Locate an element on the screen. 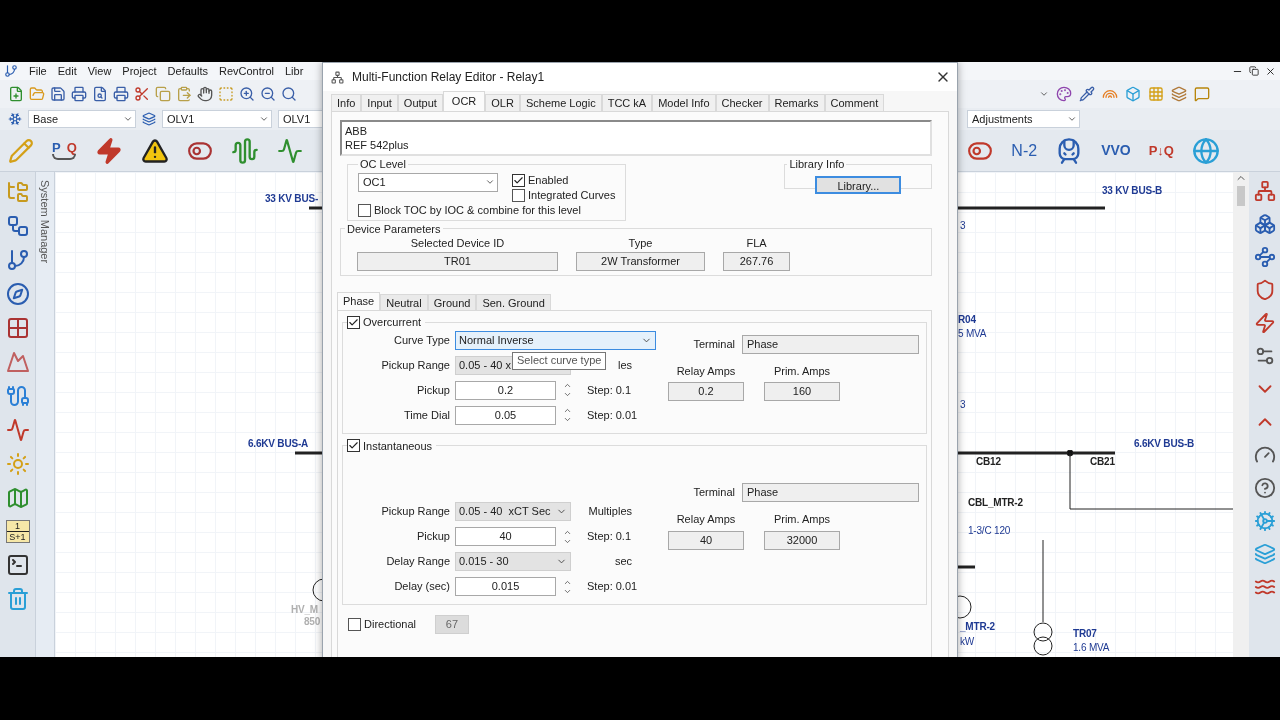  dropdown: Adjustments is located at coordinates (1023, 119).